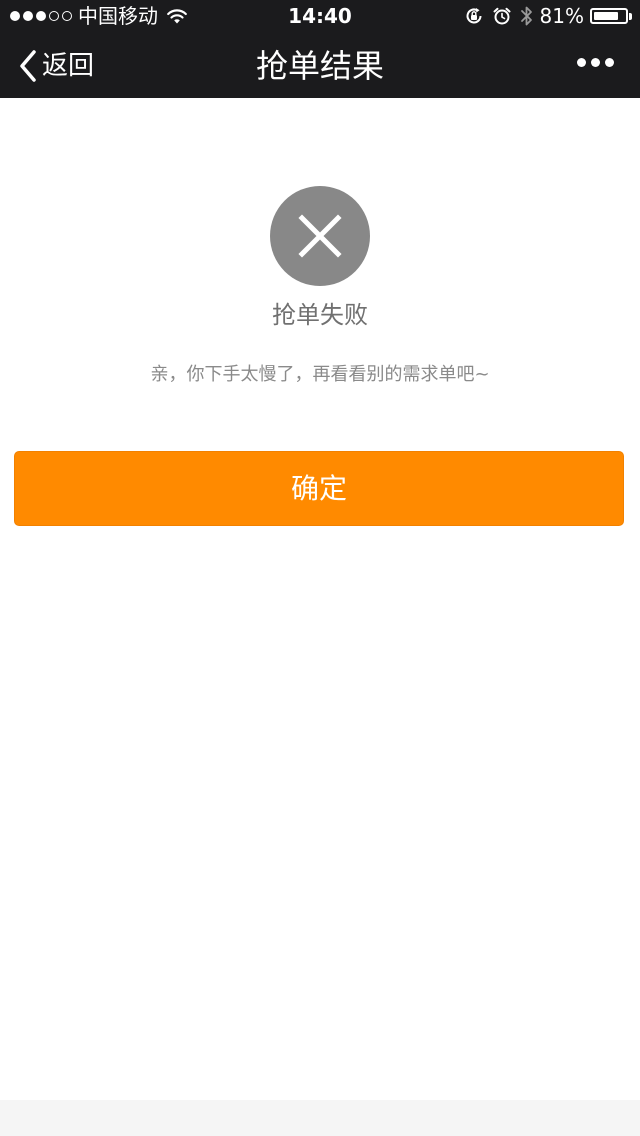  I want to click on bottom-strip, so click(320, 1118).